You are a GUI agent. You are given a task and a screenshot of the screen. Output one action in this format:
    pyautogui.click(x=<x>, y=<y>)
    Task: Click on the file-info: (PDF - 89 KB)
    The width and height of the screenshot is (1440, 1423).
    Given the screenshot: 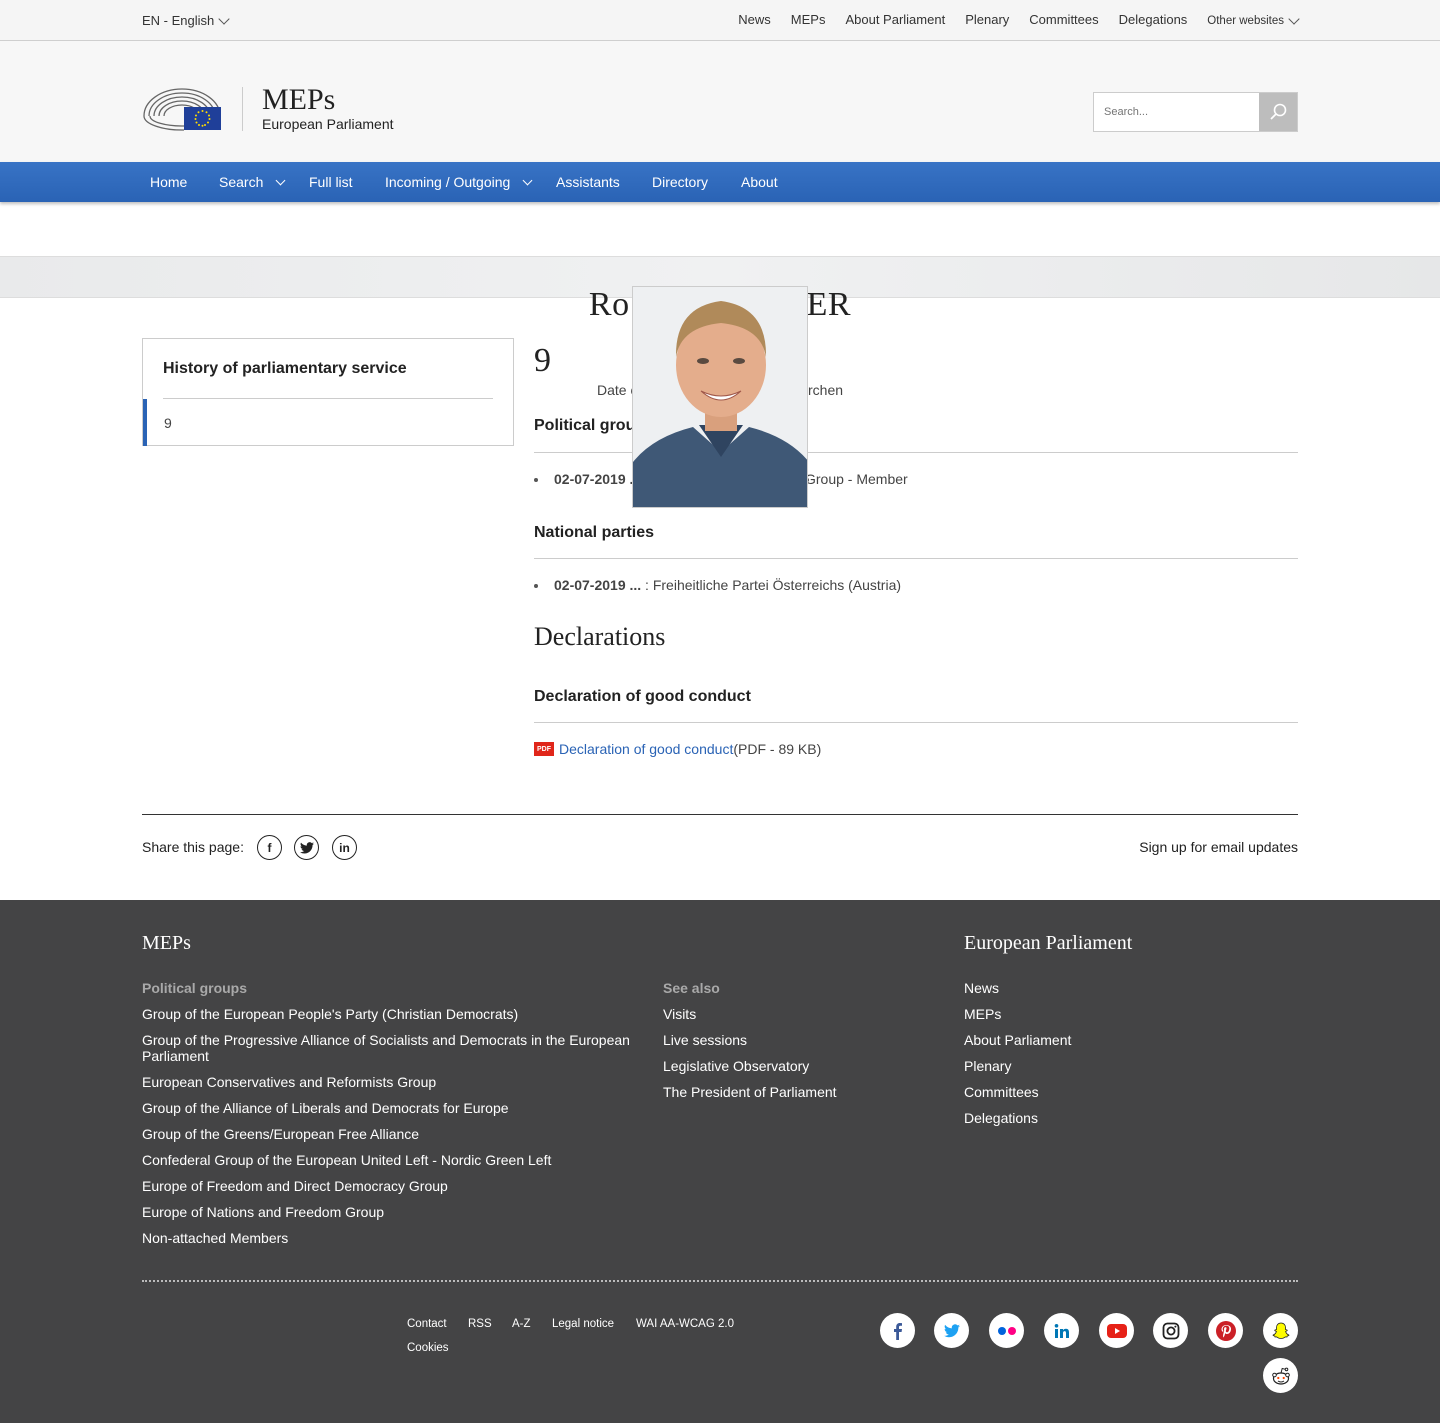 What is the action you would take?
    pyautogui.click(x=777, y=749)
    